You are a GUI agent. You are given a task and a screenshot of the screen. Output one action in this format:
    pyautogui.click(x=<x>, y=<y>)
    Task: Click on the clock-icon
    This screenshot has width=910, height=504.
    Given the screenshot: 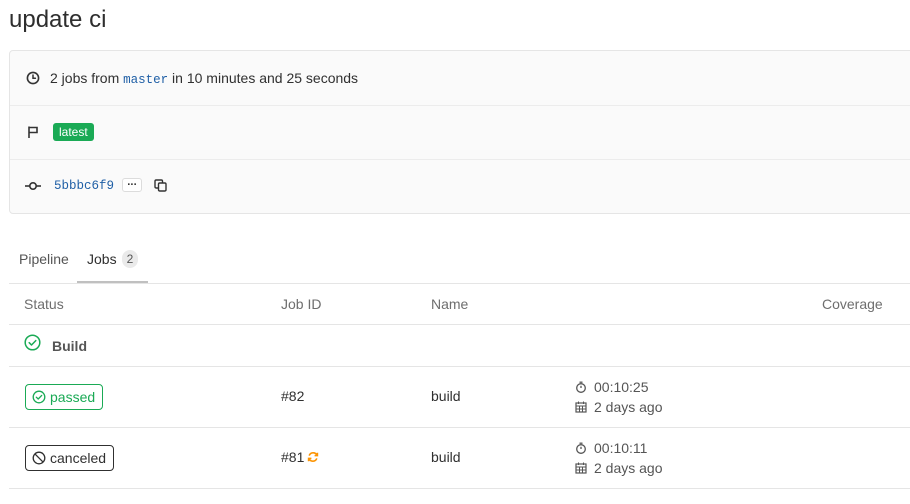 What is the action you would take?
    pyautogui.click(x=33, y=78)
    